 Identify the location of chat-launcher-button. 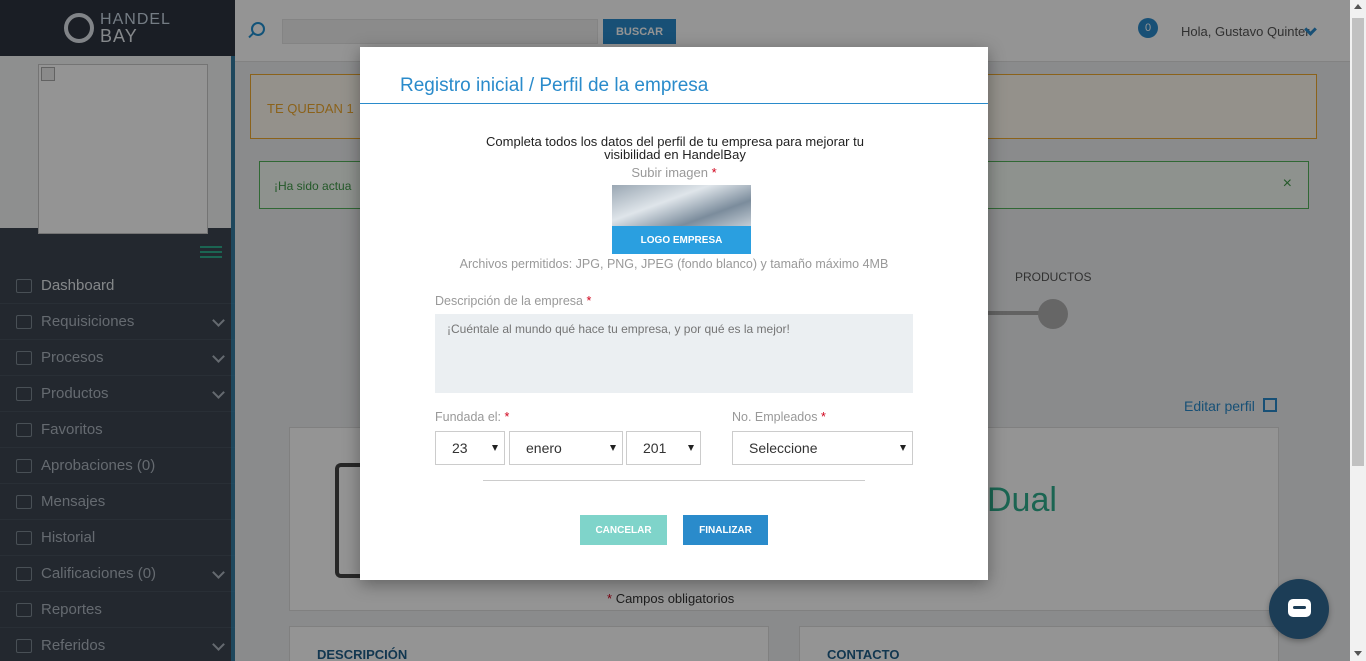
(1299, 609).